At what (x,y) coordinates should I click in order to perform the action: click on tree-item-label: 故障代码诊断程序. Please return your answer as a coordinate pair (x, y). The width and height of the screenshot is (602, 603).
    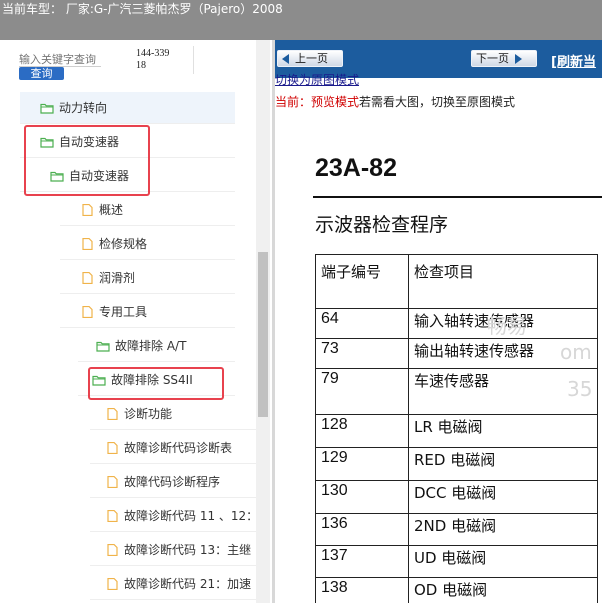
    Looking at the image, I should click on (172, 482).